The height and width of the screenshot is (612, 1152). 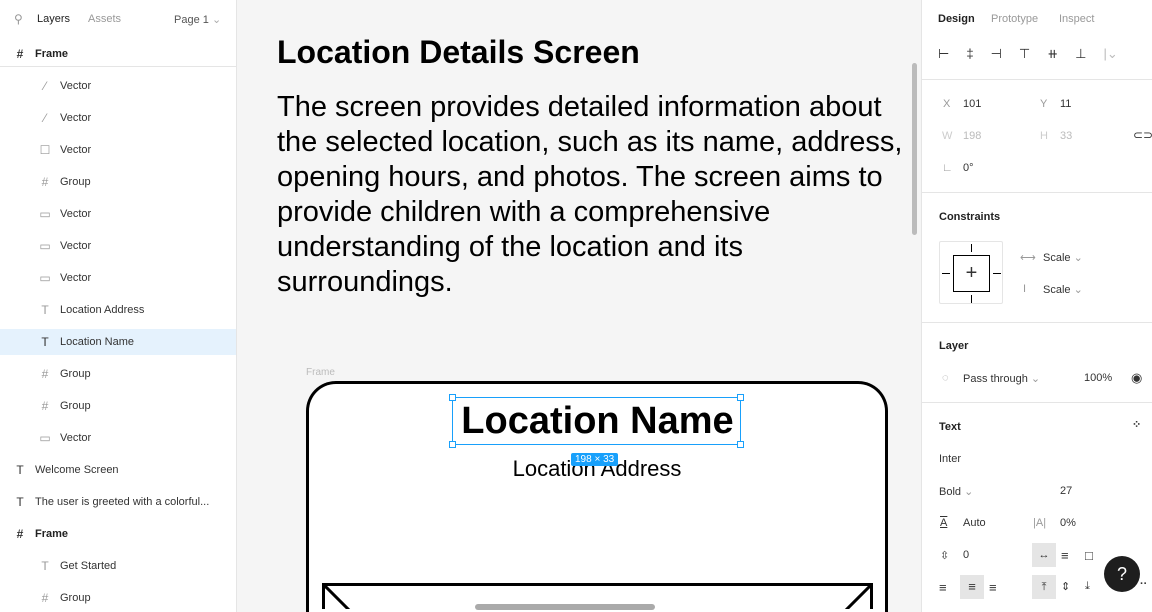 What do you see at coordinates (968, 168) in the screenshot?
I see `rotation-input: 0°` at bounding box center [968, 168].